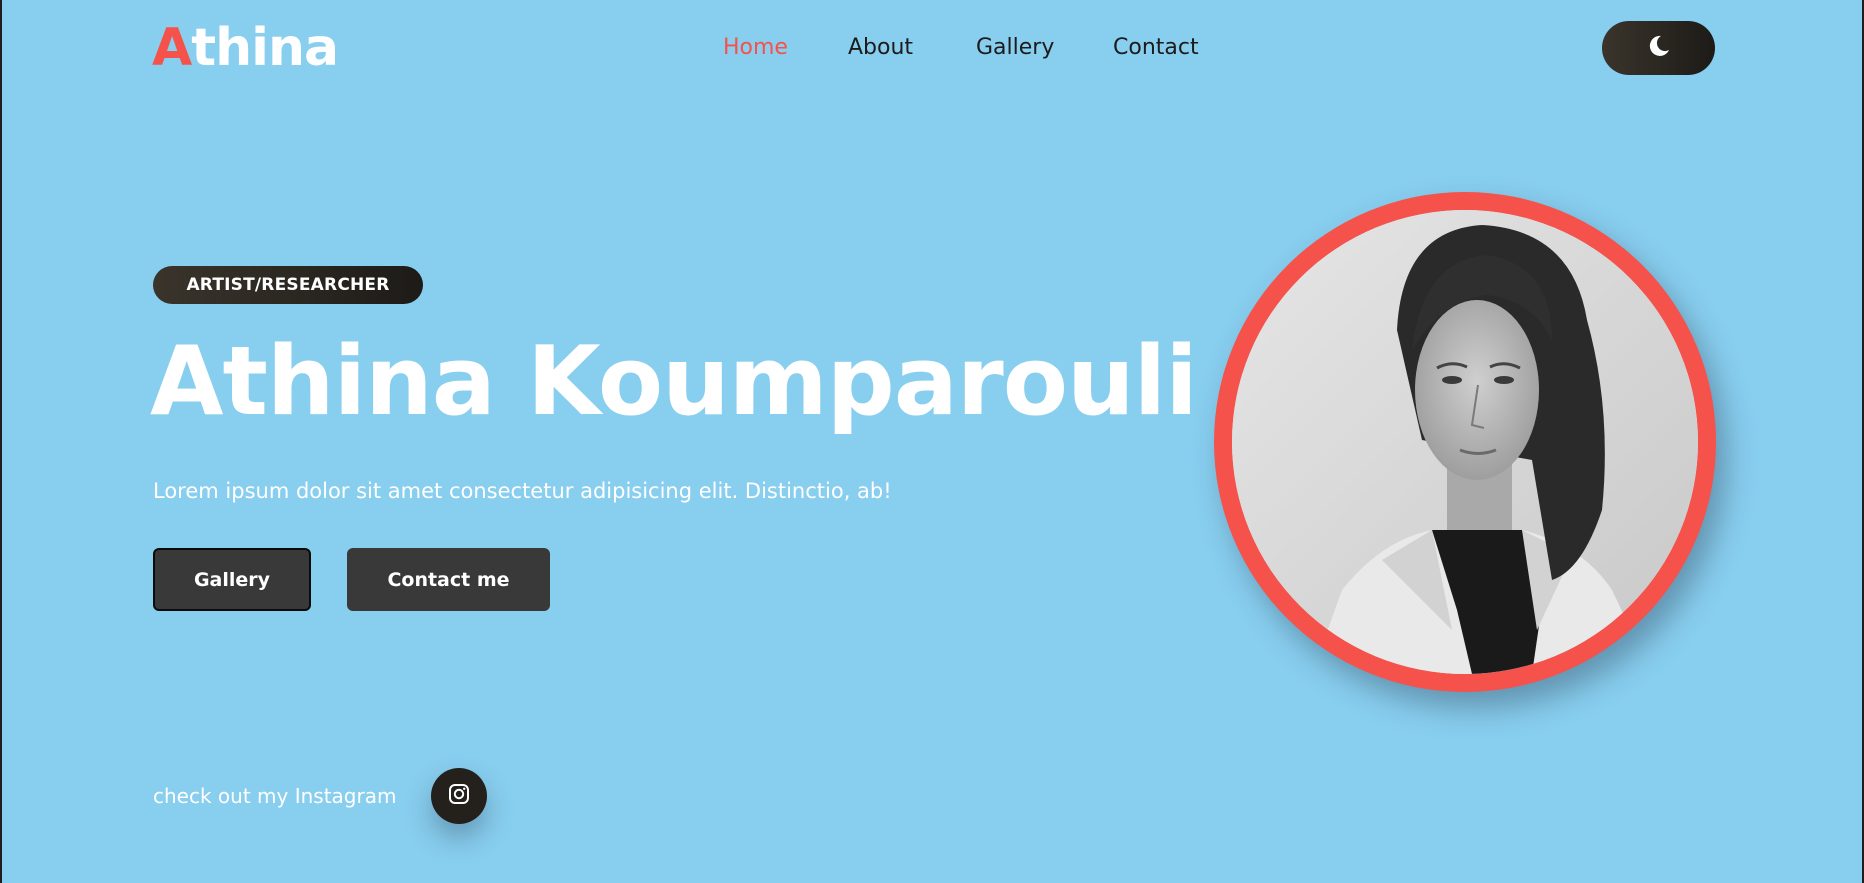  What do you see at coordinates (912, 48) in the screenshot?
I see `nav-about: About` at bounding box center [912, 48].